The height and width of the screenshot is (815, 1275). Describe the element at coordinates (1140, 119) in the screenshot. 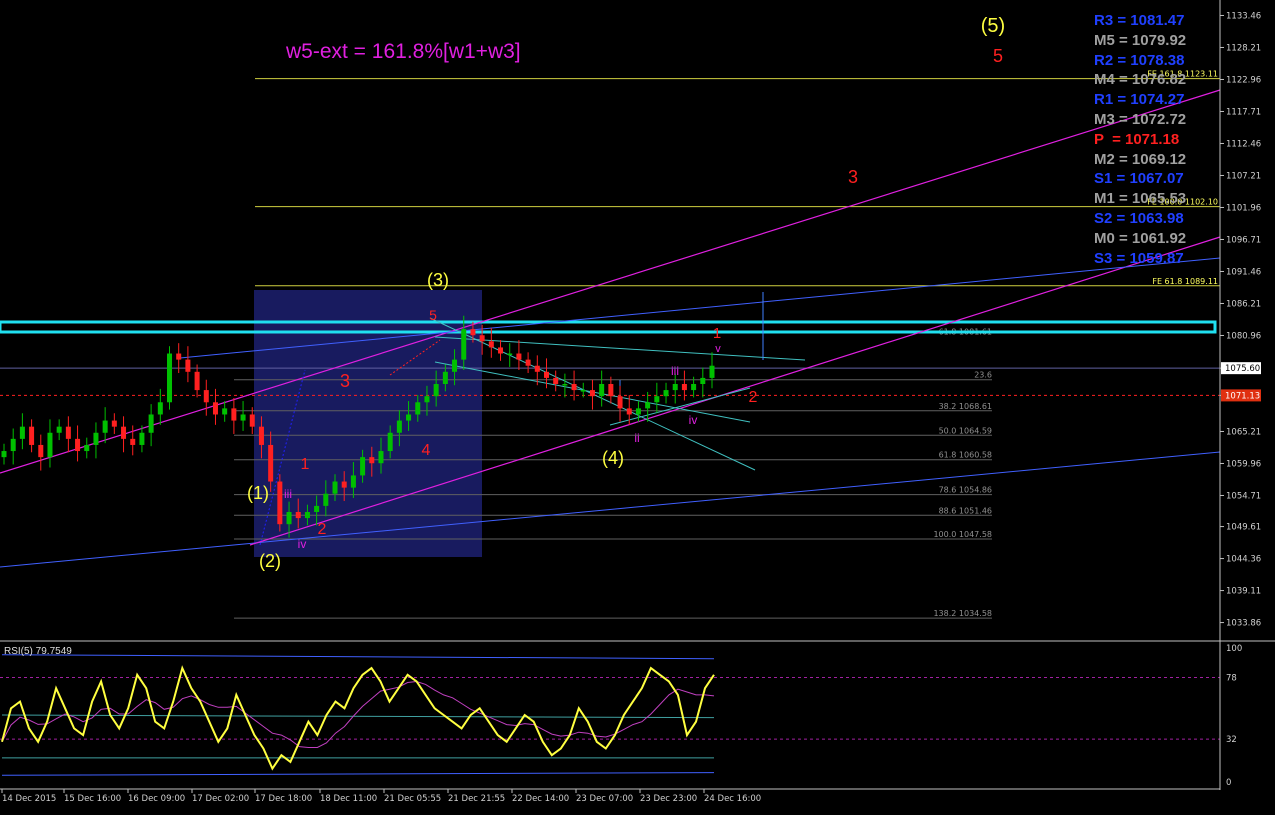

I see `pivot-level: M3 = 1072.72` at that location.